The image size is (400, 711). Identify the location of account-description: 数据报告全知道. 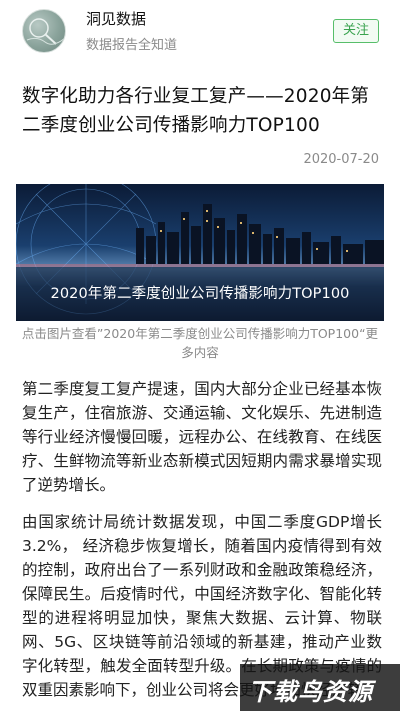
(132, 45).